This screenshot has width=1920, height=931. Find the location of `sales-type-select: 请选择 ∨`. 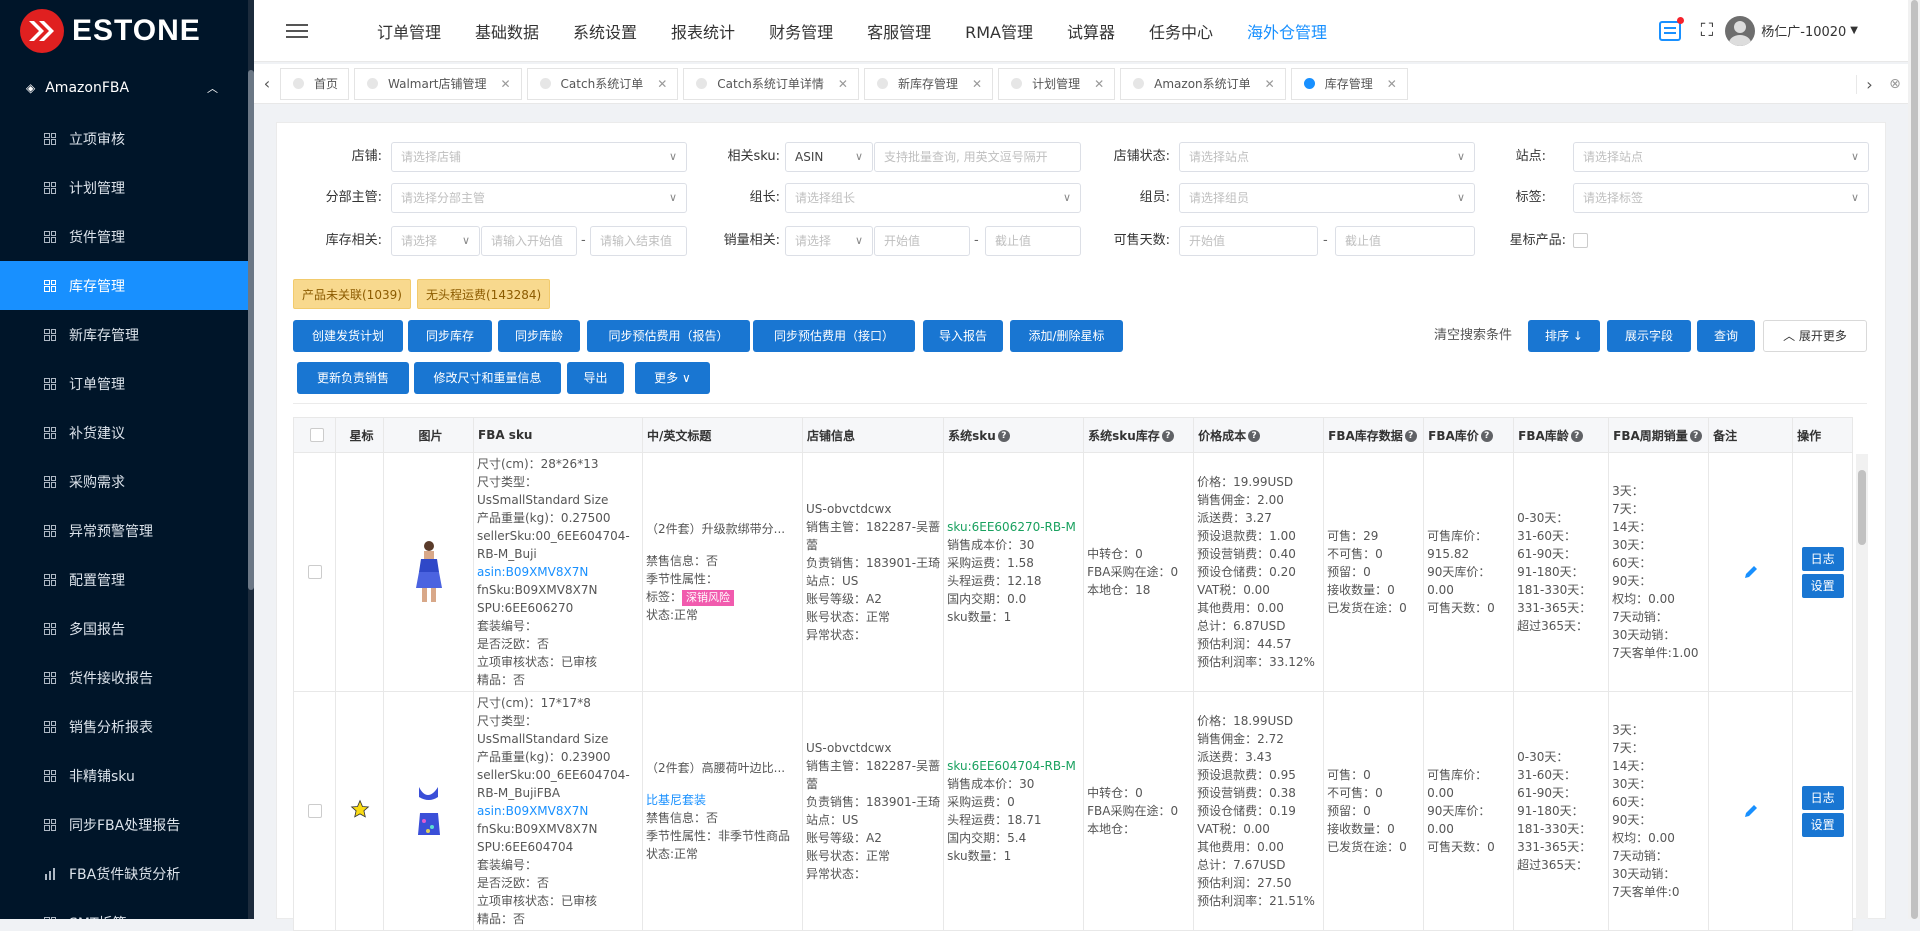

sales-type-select: 请选择 ∨ is located at coordinates (829, 241).